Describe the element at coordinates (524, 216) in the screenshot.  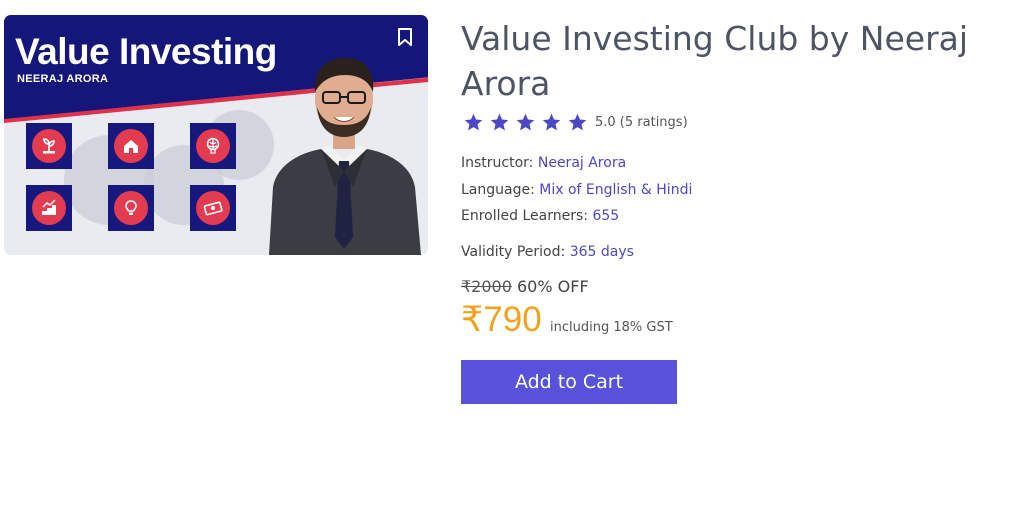
I see `learners-label: Enrolled Learners:` at that location.